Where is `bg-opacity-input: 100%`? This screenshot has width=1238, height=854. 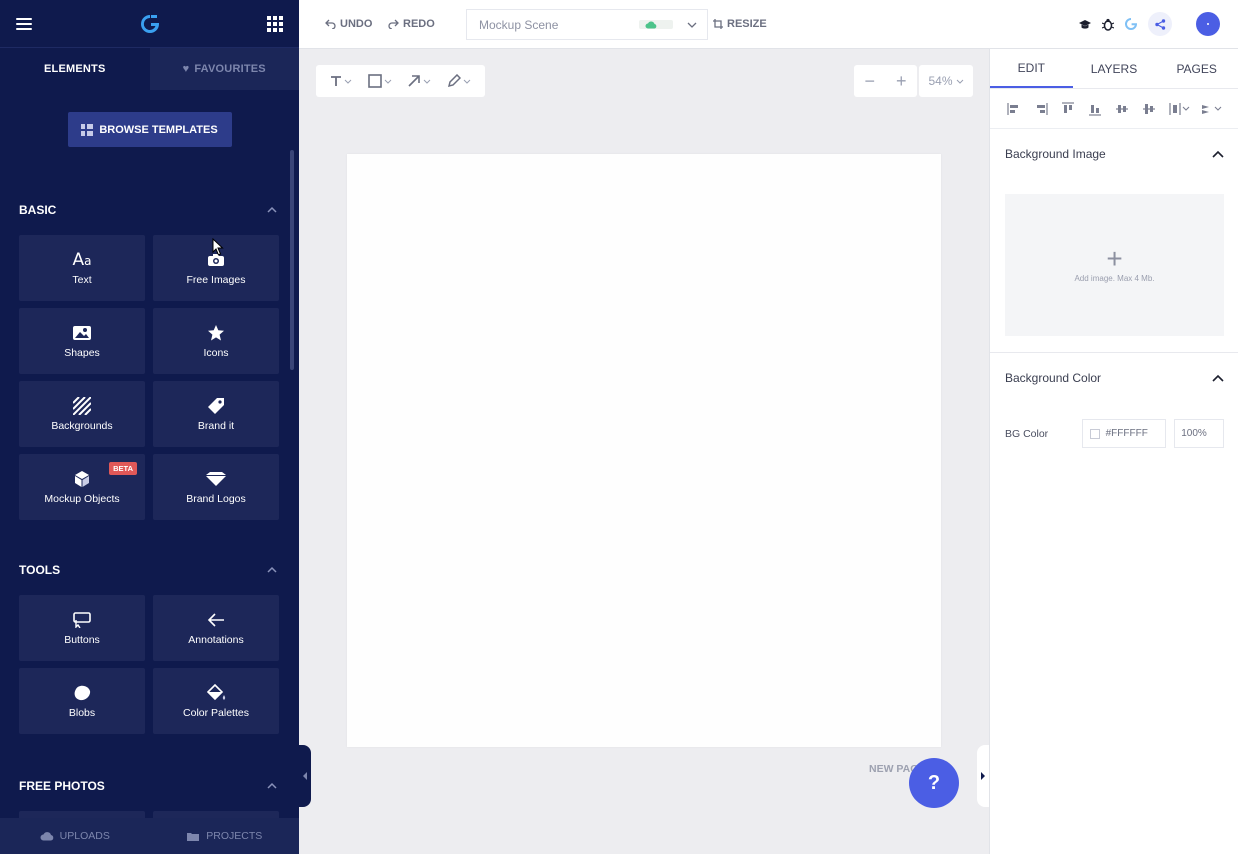 bg-opacity-input: 100% is located at coordinates (1199, 433).